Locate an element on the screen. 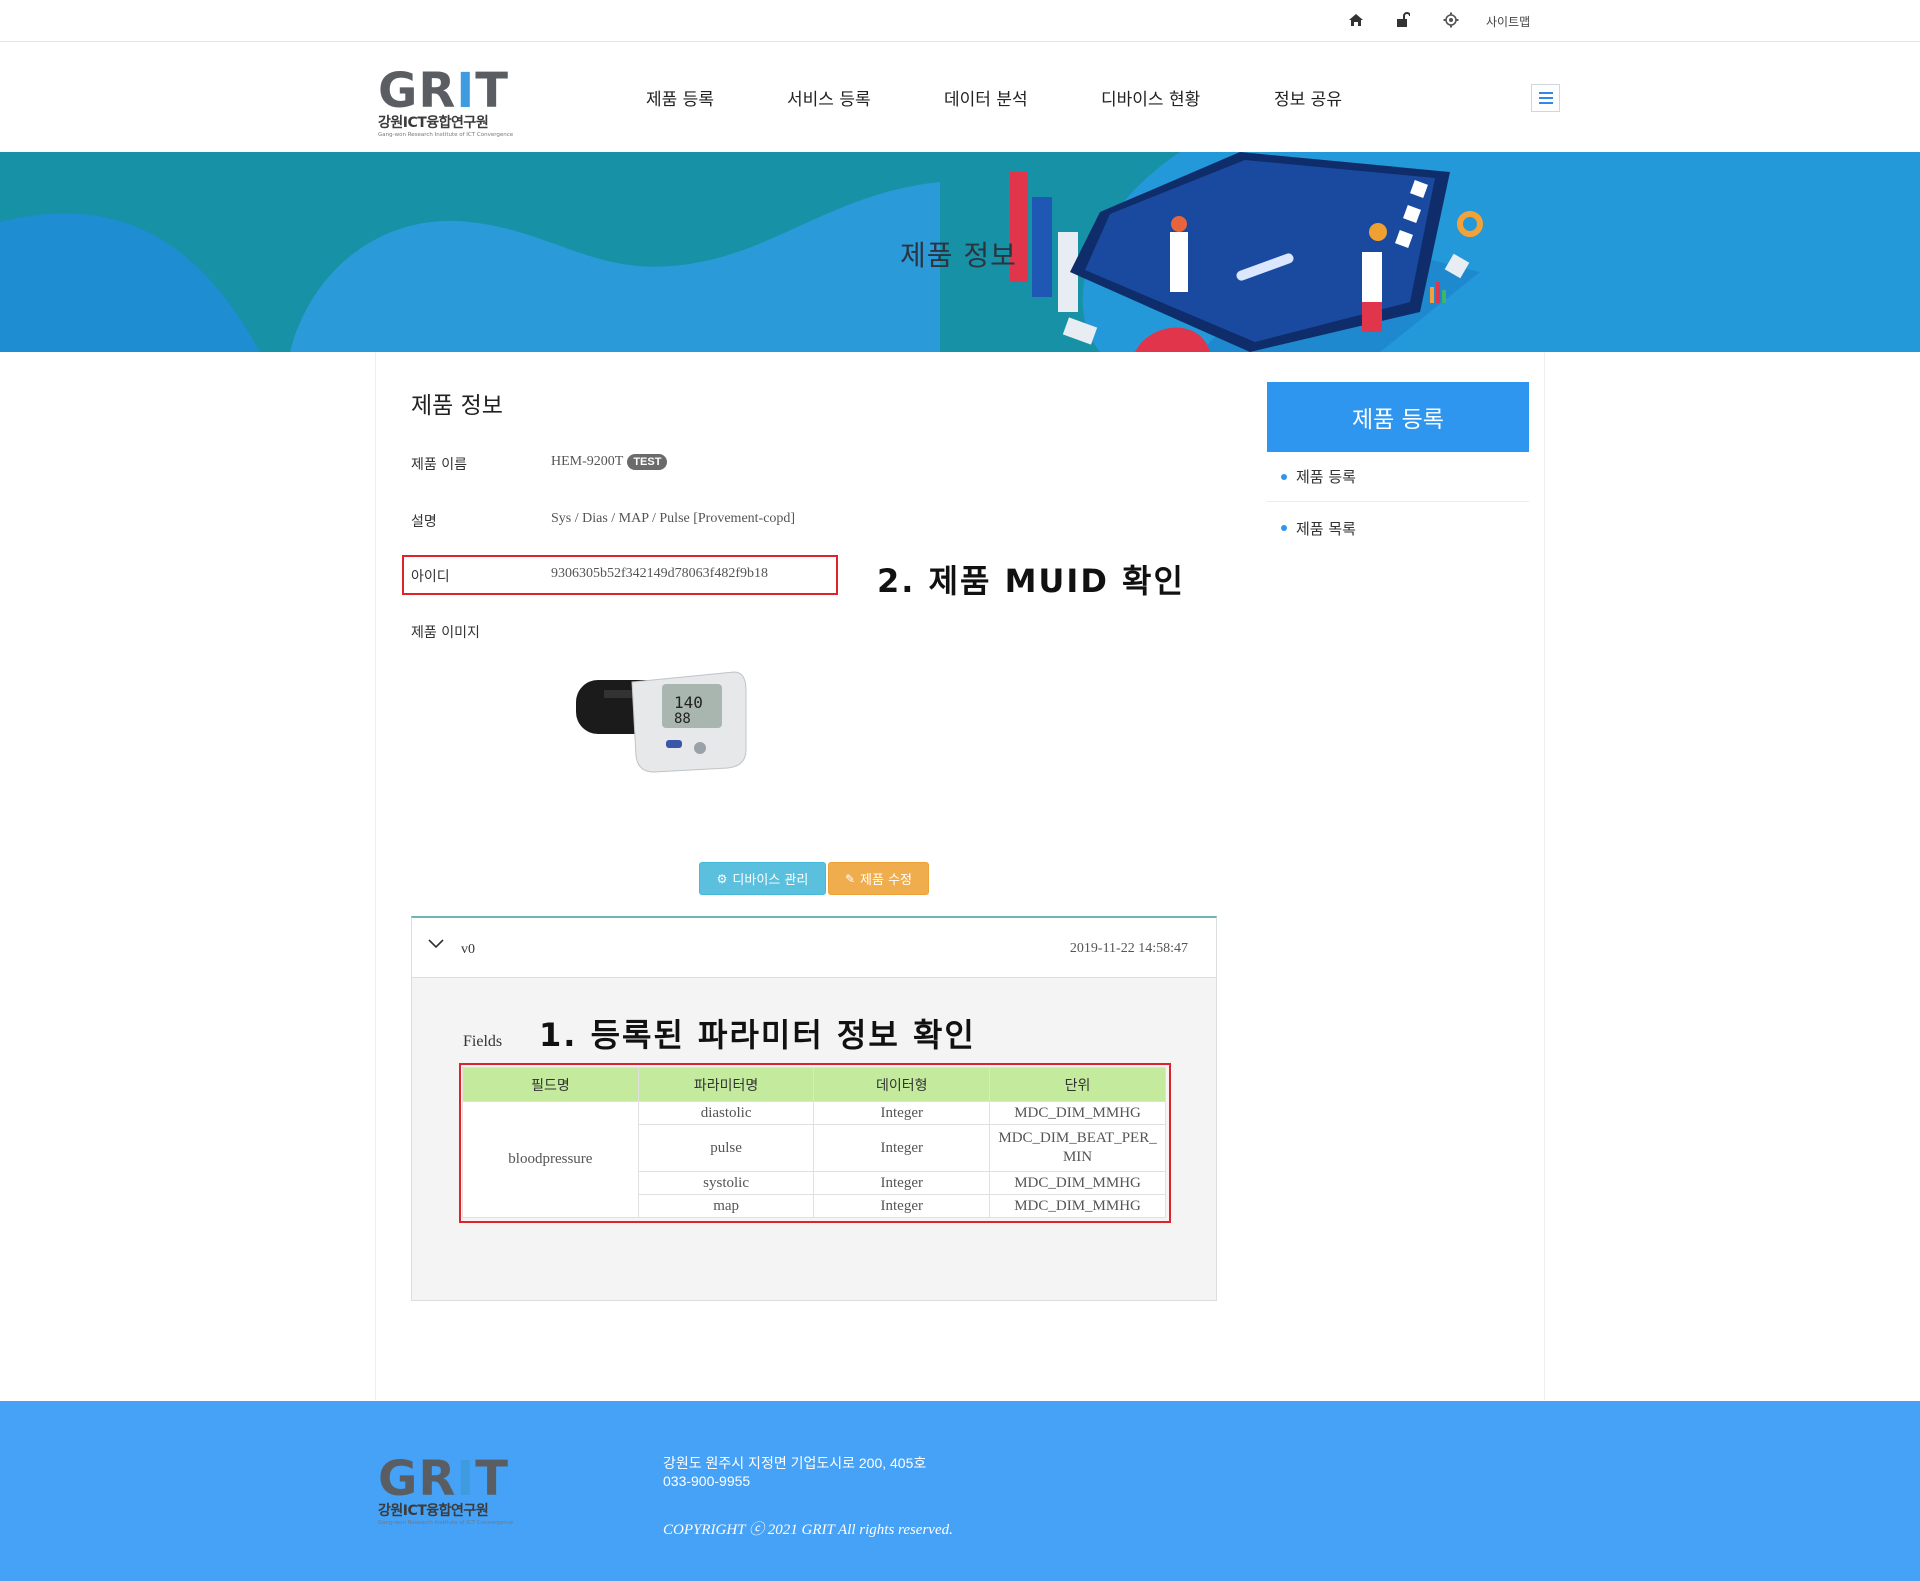 The height and width of the screenshot is (1581, 1920). nav-info-share: 정보 공유 is located at coordinates (1308, 97).